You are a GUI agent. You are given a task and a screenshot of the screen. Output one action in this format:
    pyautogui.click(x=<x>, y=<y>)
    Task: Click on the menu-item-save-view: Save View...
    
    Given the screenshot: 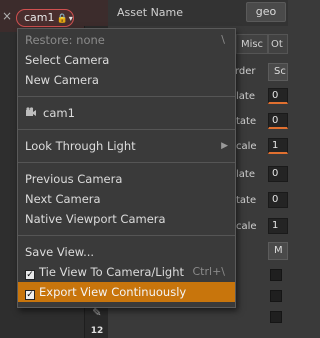 What is the action you would take?
    pyautogui.click(x=126, y=252)
    